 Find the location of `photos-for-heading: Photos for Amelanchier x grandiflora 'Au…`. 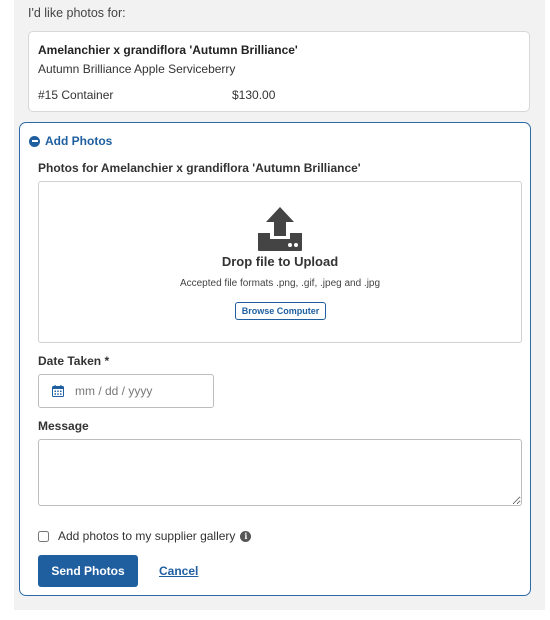

photos-for-heading: Photos for Amelanchier x grandiflora 'Au… is located at coordinates (199, 168).